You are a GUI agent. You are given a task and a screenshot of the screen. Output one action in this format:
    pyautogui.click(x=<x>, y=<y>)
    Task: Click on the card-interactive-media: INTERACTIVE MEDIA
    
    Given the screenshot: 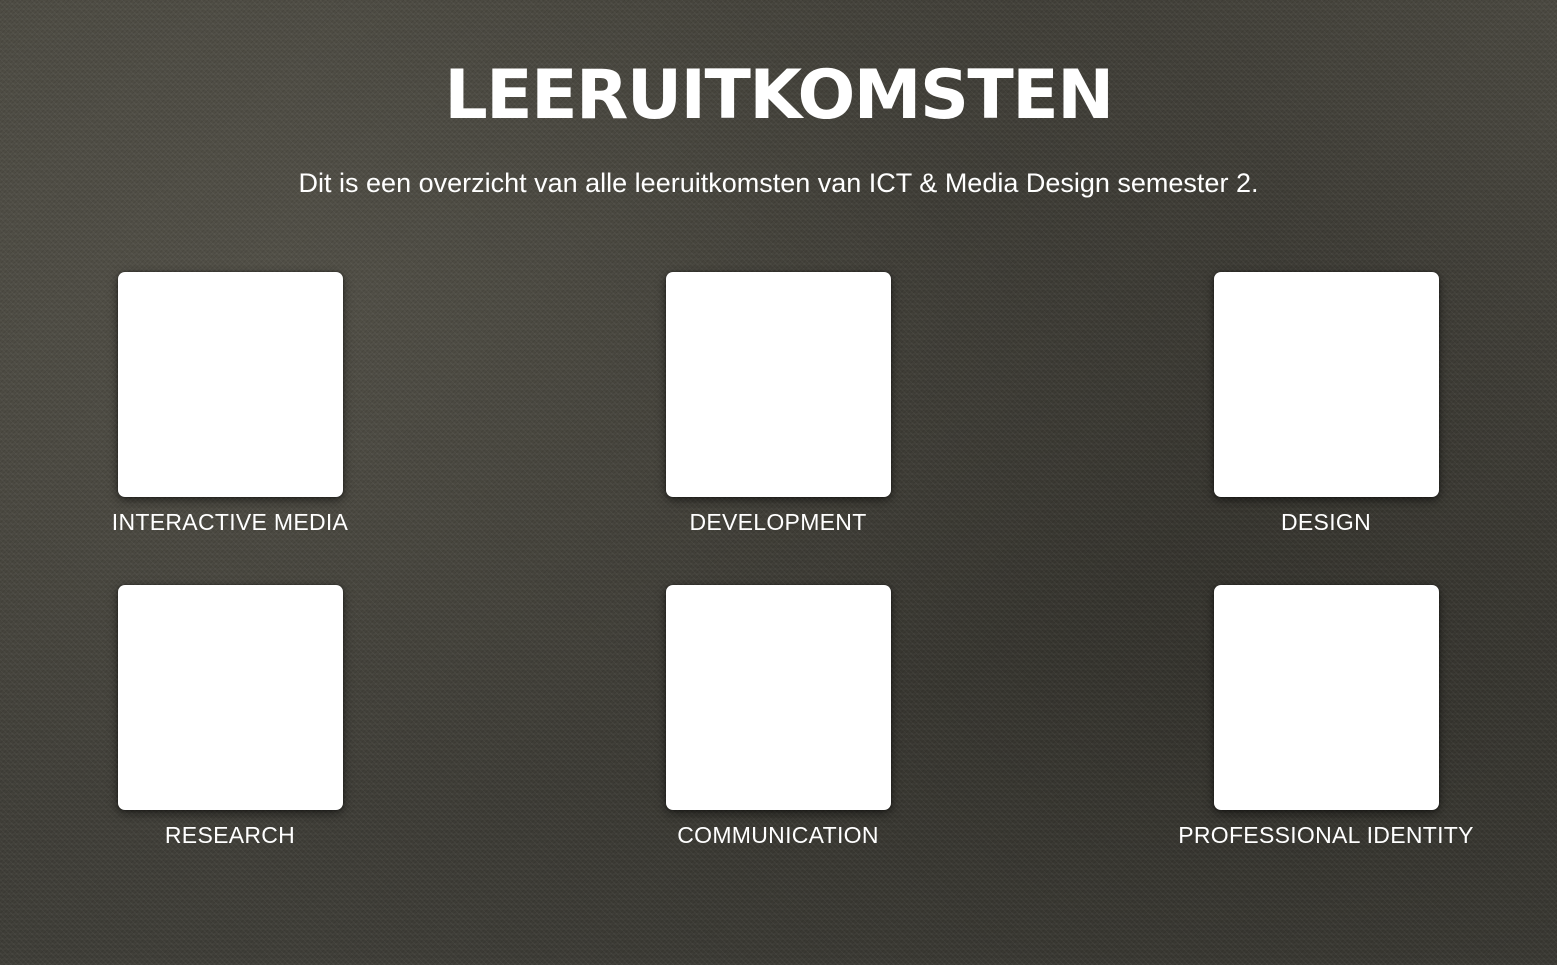 What is the action you would take?
    pyautogui.click(x=230, y=412)
    